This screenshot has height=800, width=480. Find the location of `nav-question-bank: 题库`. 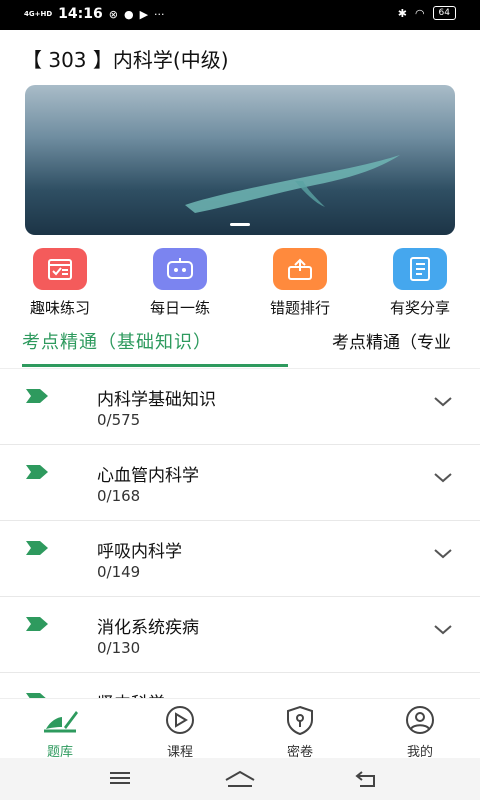

nav-question-bank: 题库 is located at coordinates (60, 732).